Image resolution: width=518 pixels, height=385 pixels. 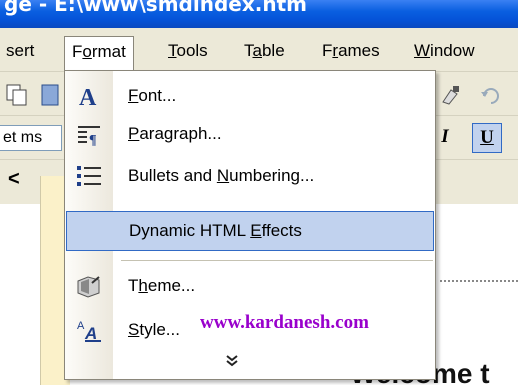 I want to click on copy-icon, so click(x=17, y=95).